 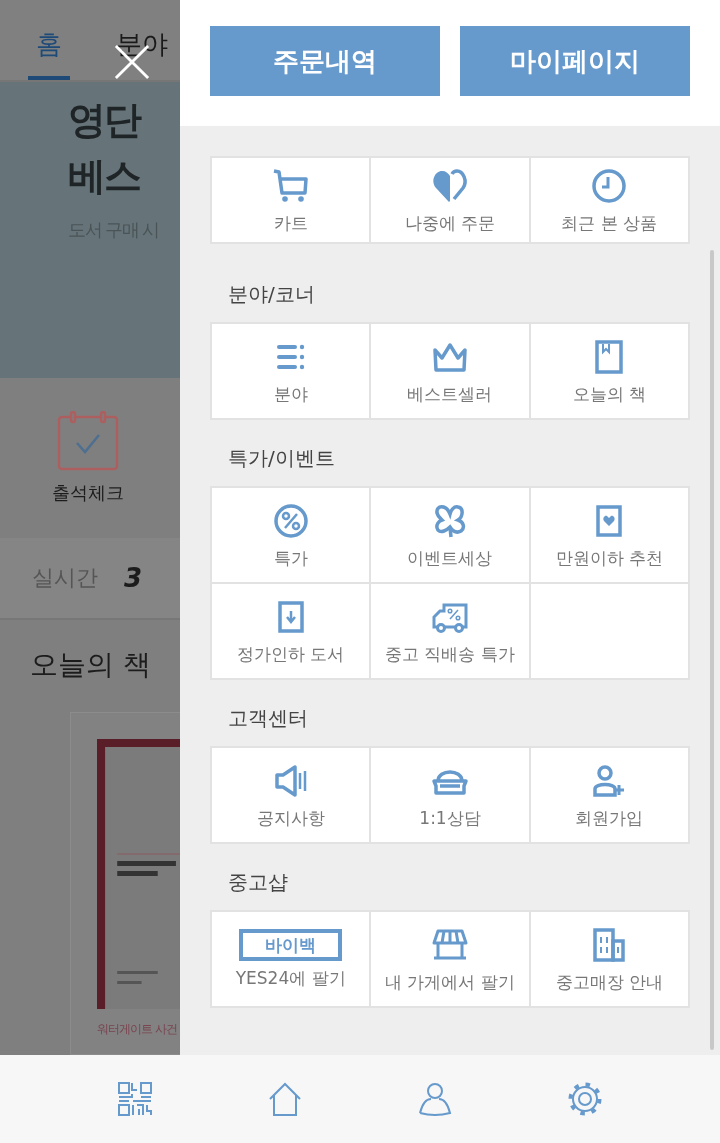 What do you see at coordinates (609, 959) in the screenshot?
I see `menu-button: 중고매장 안내` at bounding box center [609, 959].